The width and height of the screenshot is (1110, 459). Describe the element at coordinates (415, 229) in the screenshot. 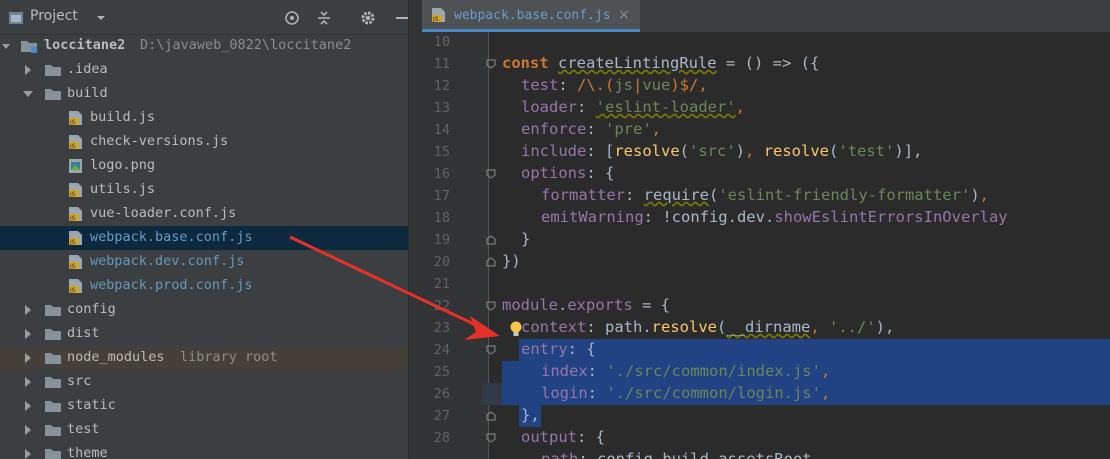

I see `panel-splitter` at that location.